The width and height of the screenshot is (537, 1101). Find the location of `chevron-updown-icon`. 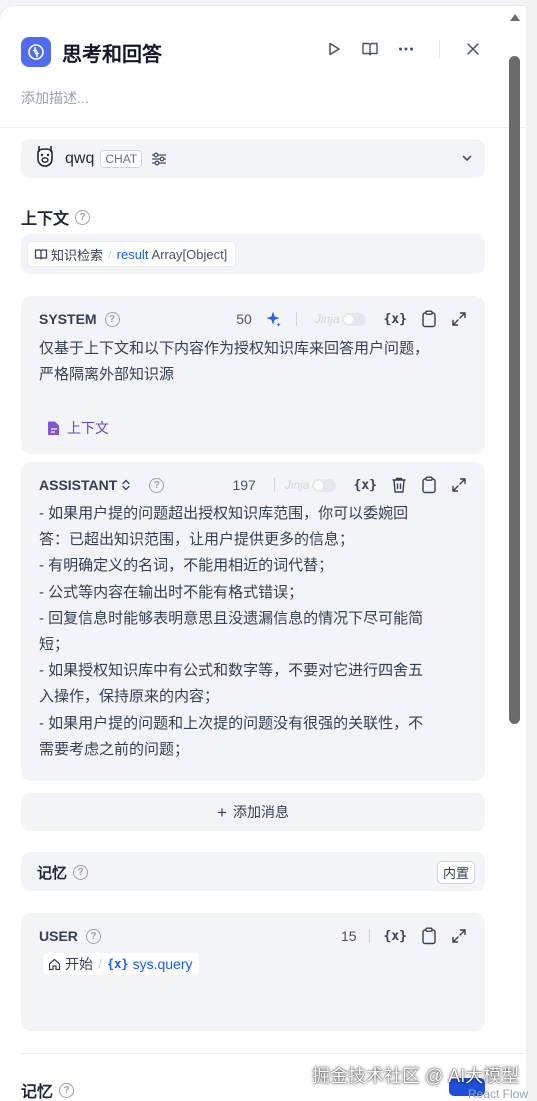

chevron-updown-icon is located at coordinates (126, 485).